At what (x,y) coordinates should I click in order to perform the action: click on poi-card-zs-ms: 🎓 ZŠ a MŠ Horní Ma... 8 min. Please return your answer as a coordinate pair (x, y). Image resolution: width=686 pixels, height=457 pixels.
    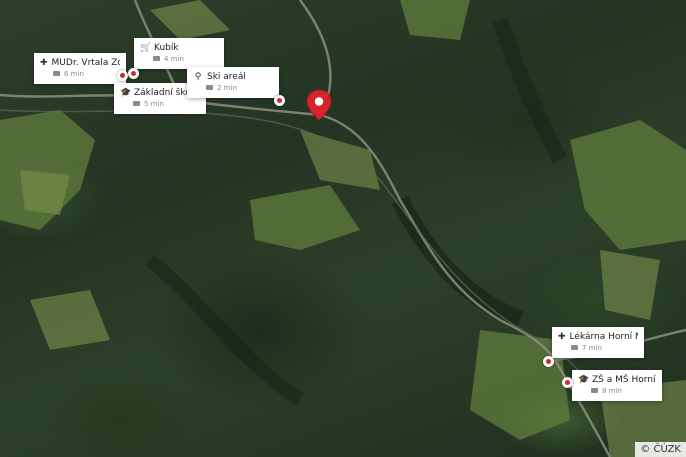
    Looking at the image, I should click on (617, 385).